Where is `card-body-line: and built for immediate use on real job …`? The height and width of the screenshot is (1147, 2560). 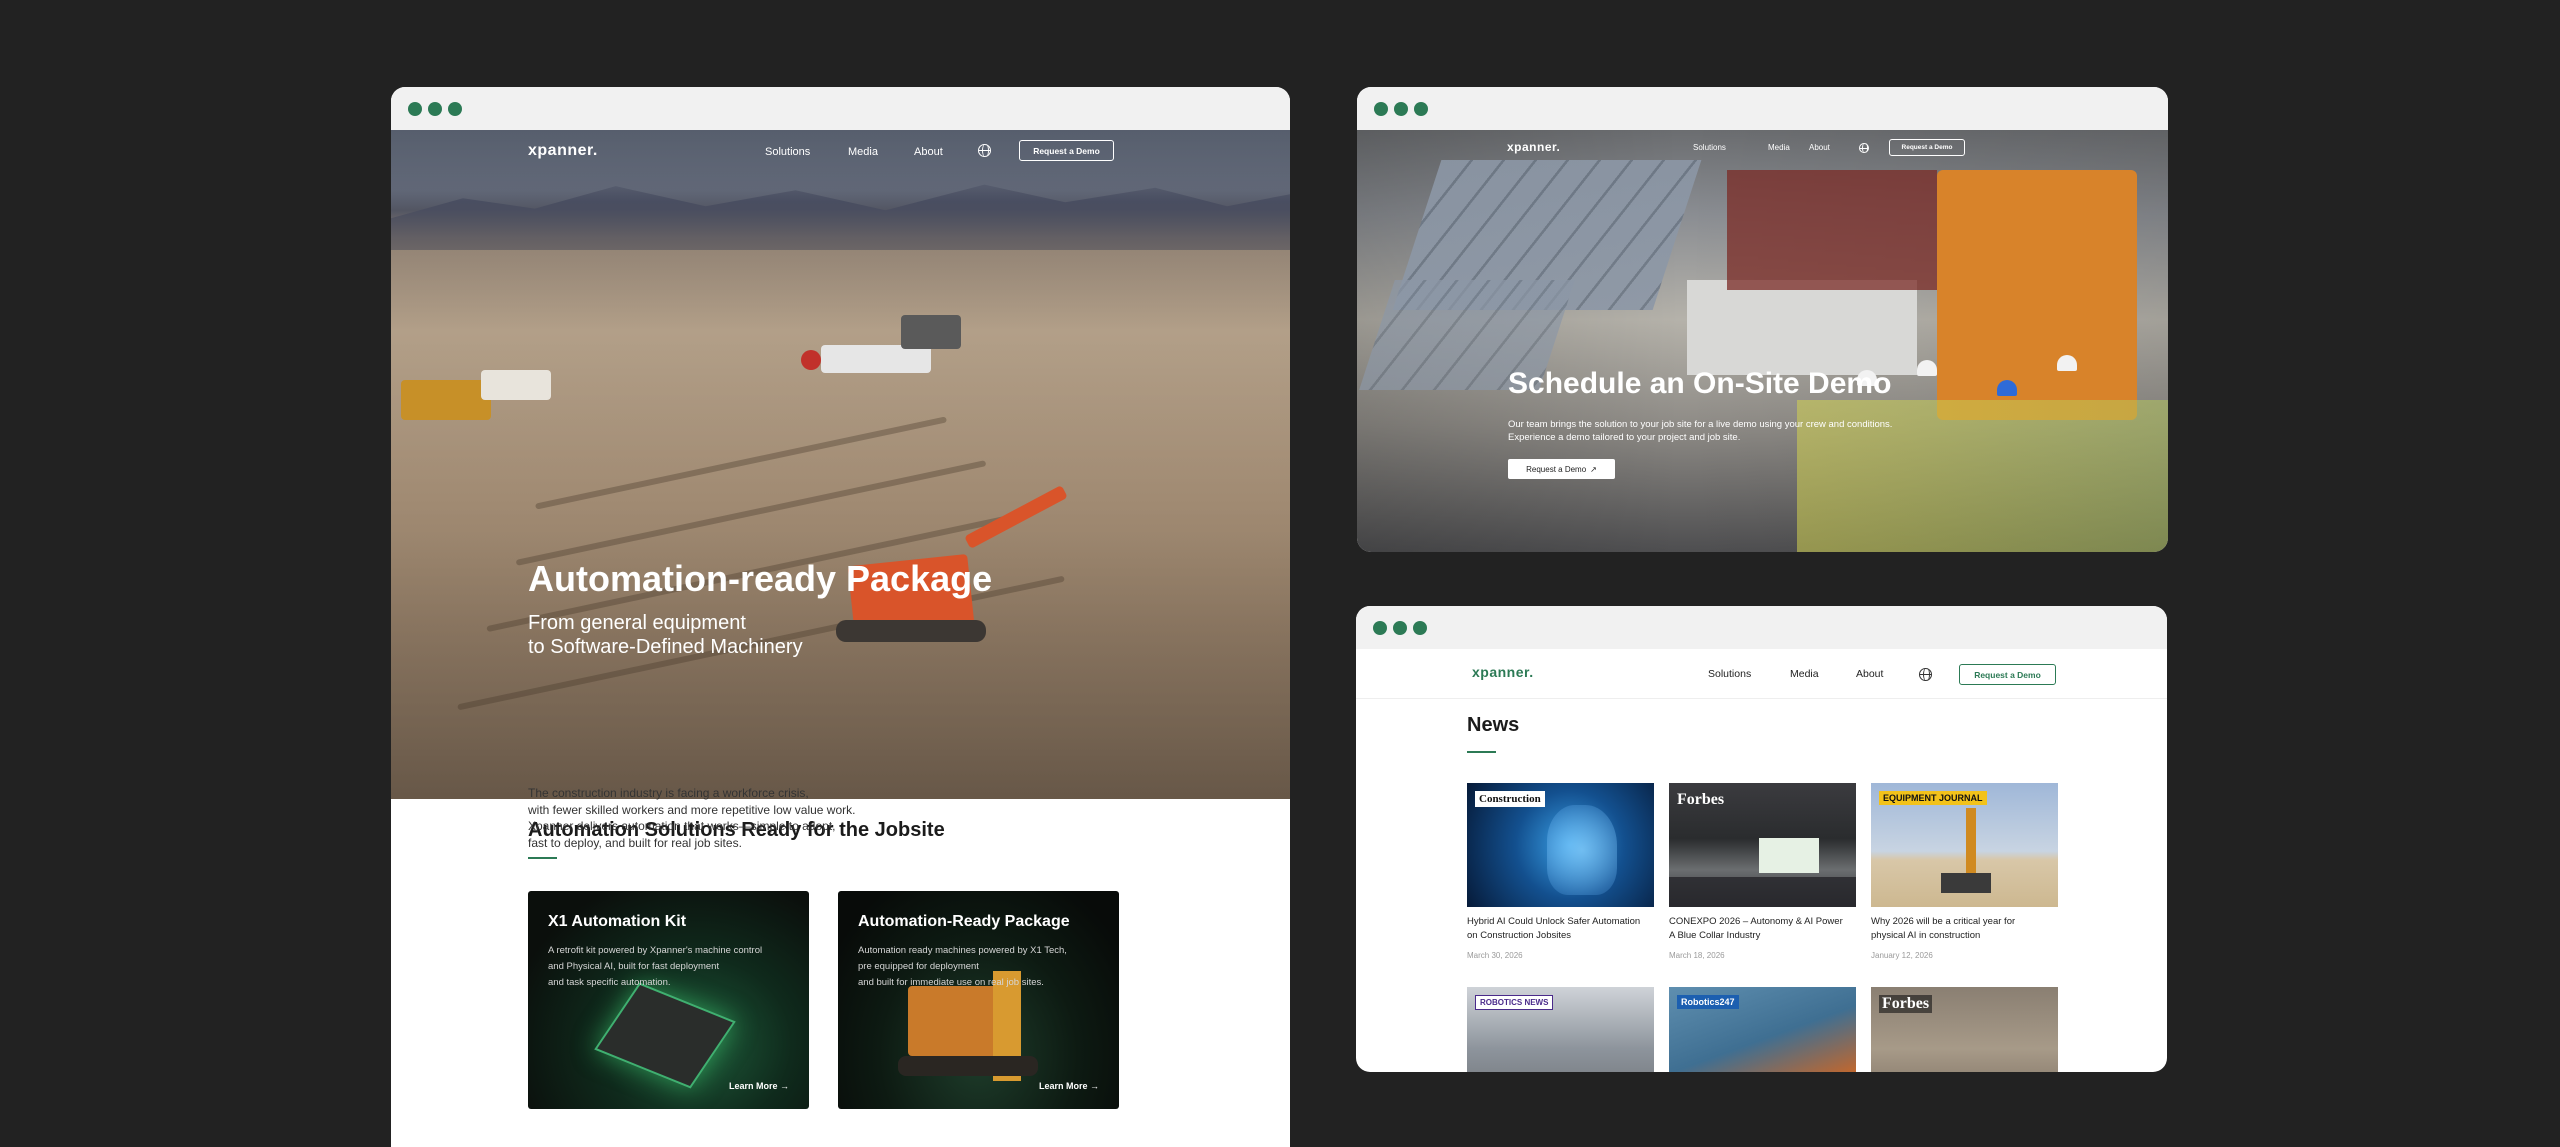 card-body-line: and built for immediate use on real job … is located at coordinates (951, 982).